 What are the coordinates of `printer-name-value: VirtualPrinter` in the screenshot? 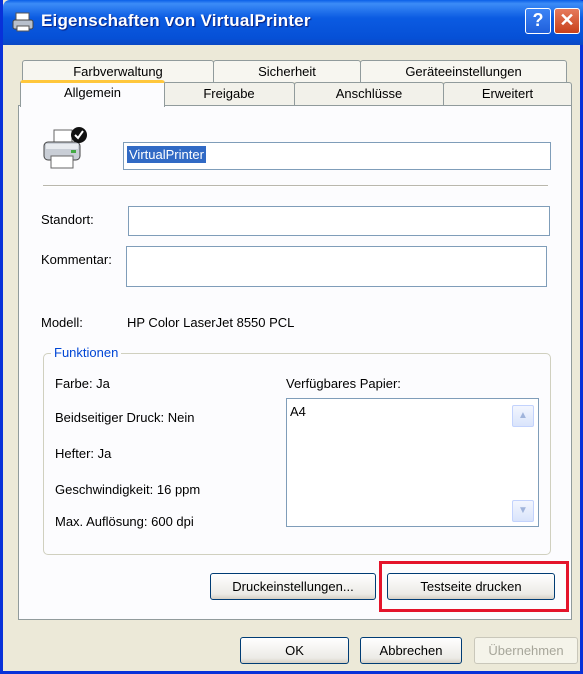 It's located at (166, 154).